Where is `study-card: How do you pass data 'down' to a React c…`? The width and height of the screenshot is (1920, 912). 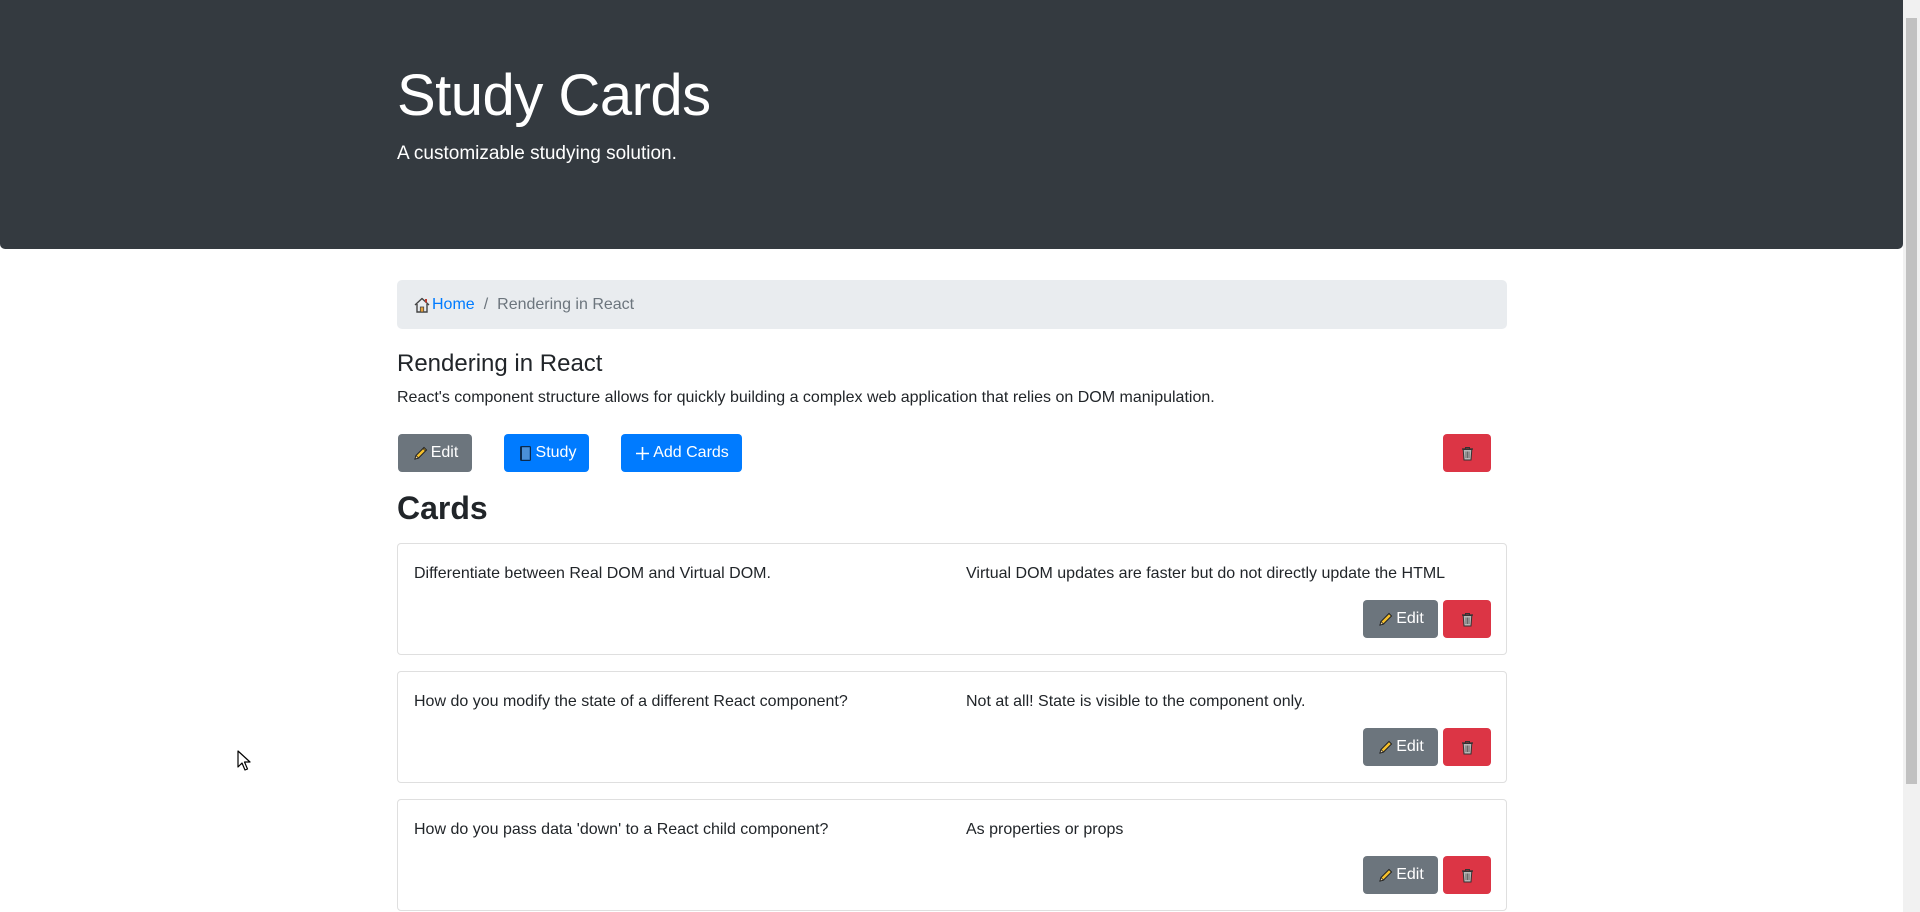 study-card: How do you pass data 'down' to a React c… is located at coordinates (952, 855).